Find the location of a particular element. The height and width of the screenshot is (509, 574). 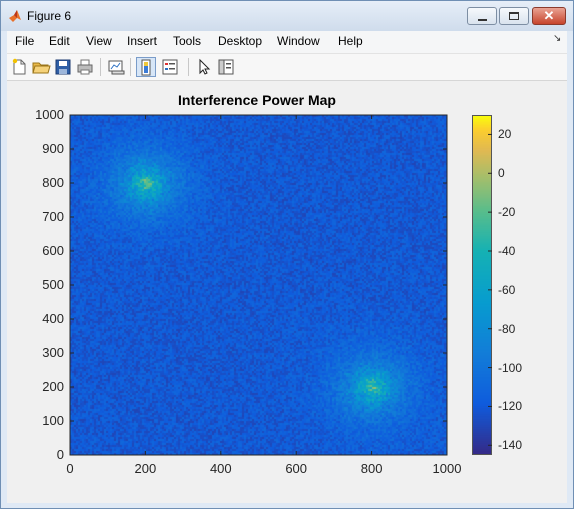

x-tick-label: 200 is located at coordinates (145, 468).